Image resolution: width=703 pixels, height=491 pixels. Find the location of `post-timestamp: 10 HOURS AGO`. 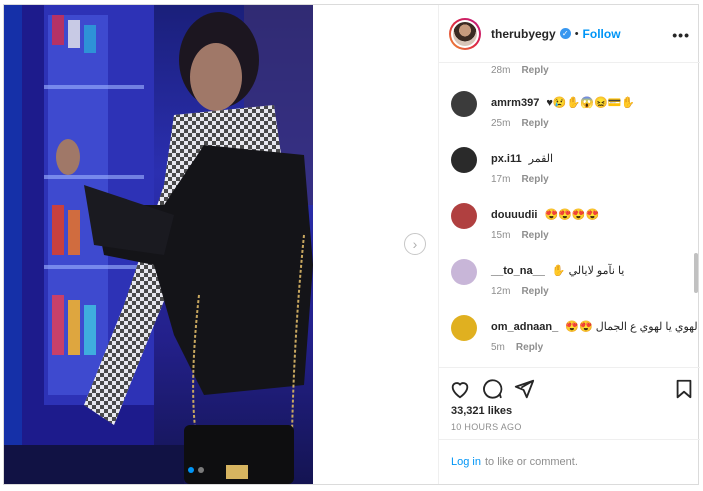

post-timestamp: 10 HOURS AGO is located at coordinates (486, 427).